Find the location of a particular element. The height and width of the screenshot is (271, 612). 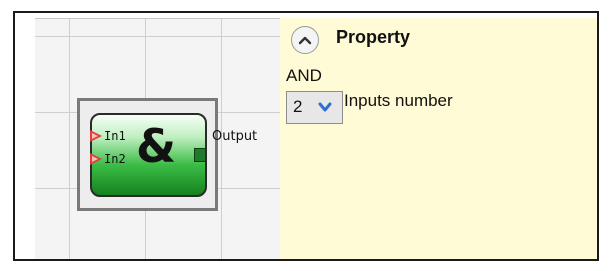

and-symbol: & is located at coordinates (156, 146).